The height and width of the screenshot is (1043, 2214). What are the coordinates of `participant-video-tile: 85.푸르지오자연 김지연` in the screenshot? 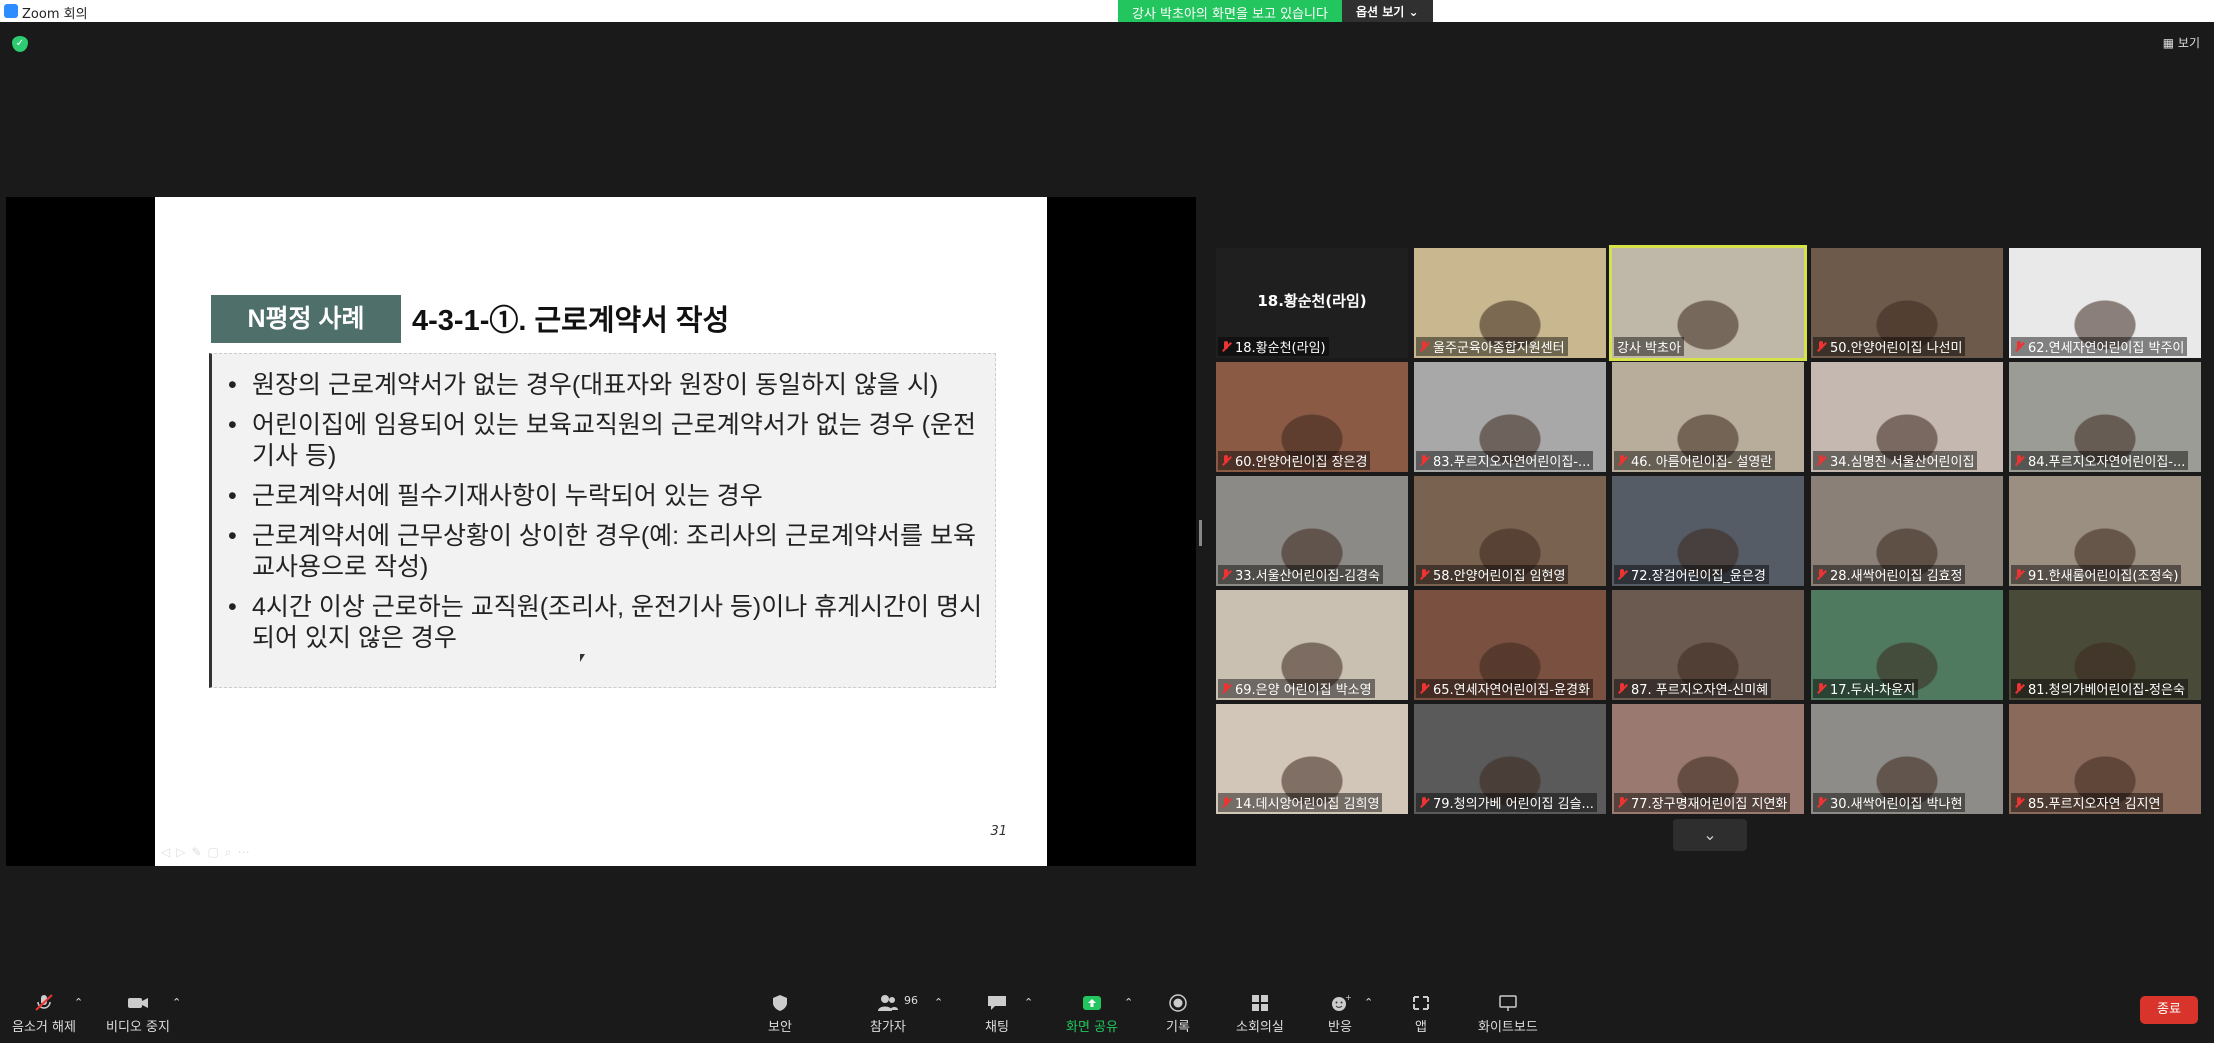 It's located at (2105, 759).